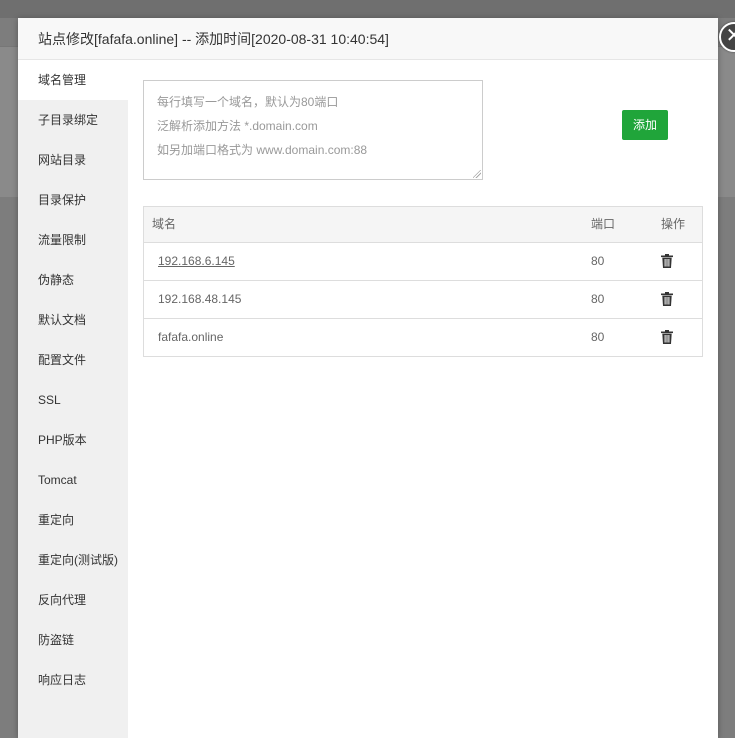 The image size is (735, 738). What do you see at coordinates (73, 520) in the screenshot?
I see `sidebar-item-redirect: 重定向` at bounding box center [73, 520].